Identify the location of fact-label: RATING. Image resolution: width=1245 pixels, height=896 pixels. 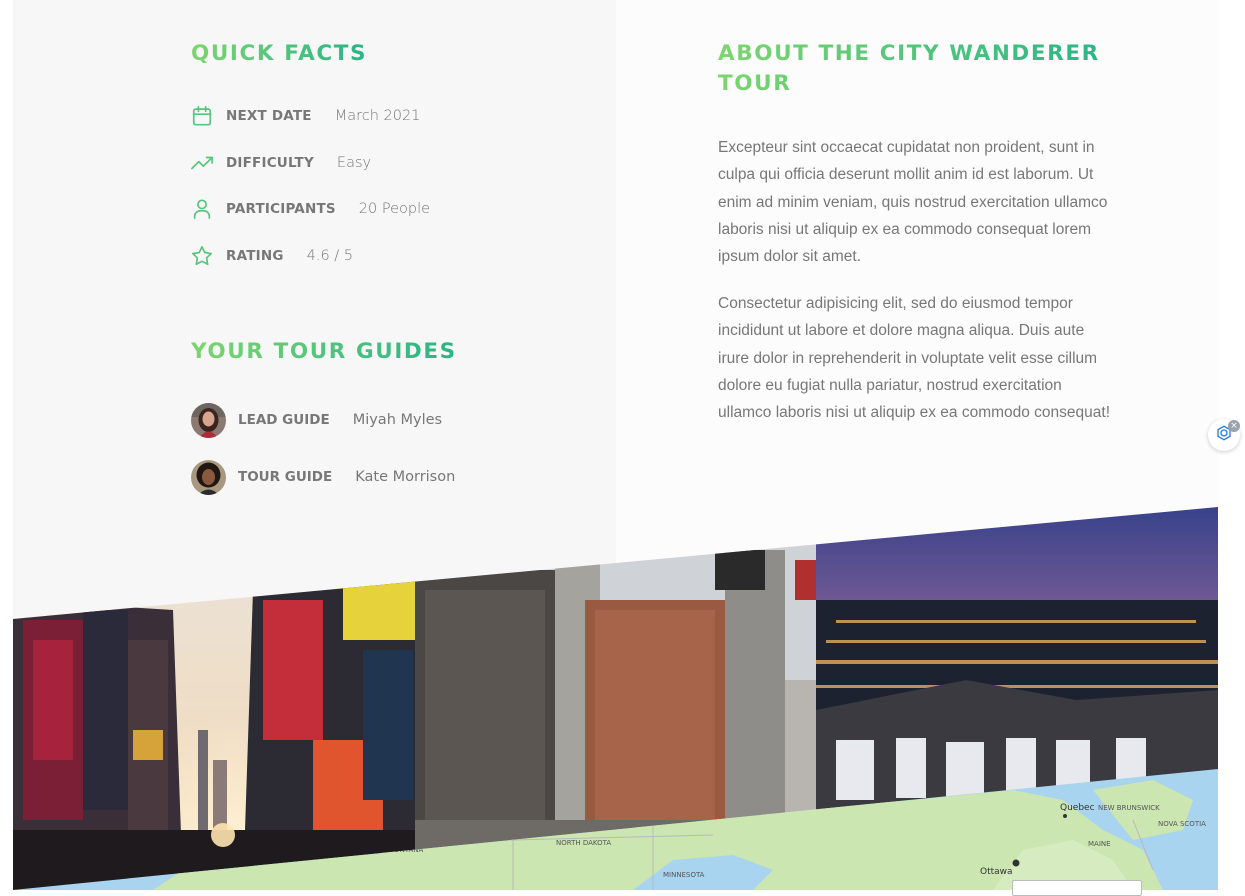
(255, 256).